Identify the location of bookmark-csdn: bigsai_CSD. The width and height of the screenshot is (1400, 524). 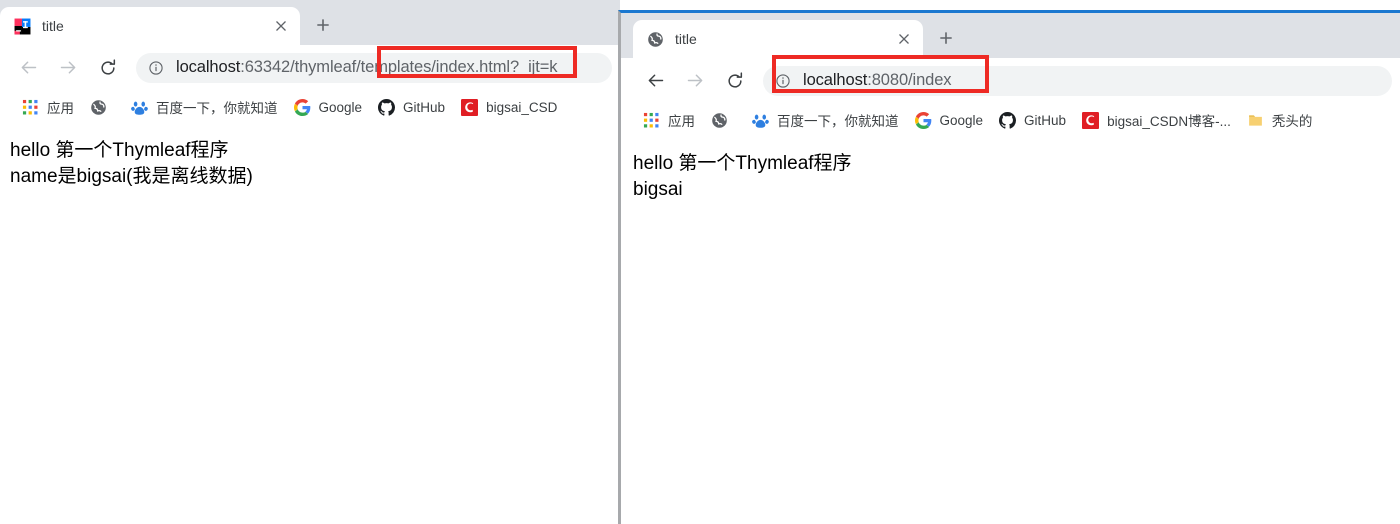
(509, 107).